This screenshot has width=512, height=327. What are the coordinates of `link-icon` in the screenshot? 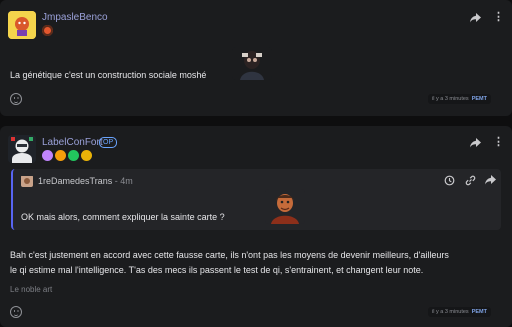 It's located at (470, 182).